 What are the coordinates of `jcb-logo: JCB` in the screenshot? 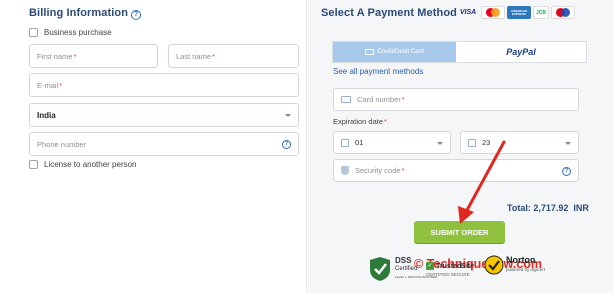 It's located at (541, 12).